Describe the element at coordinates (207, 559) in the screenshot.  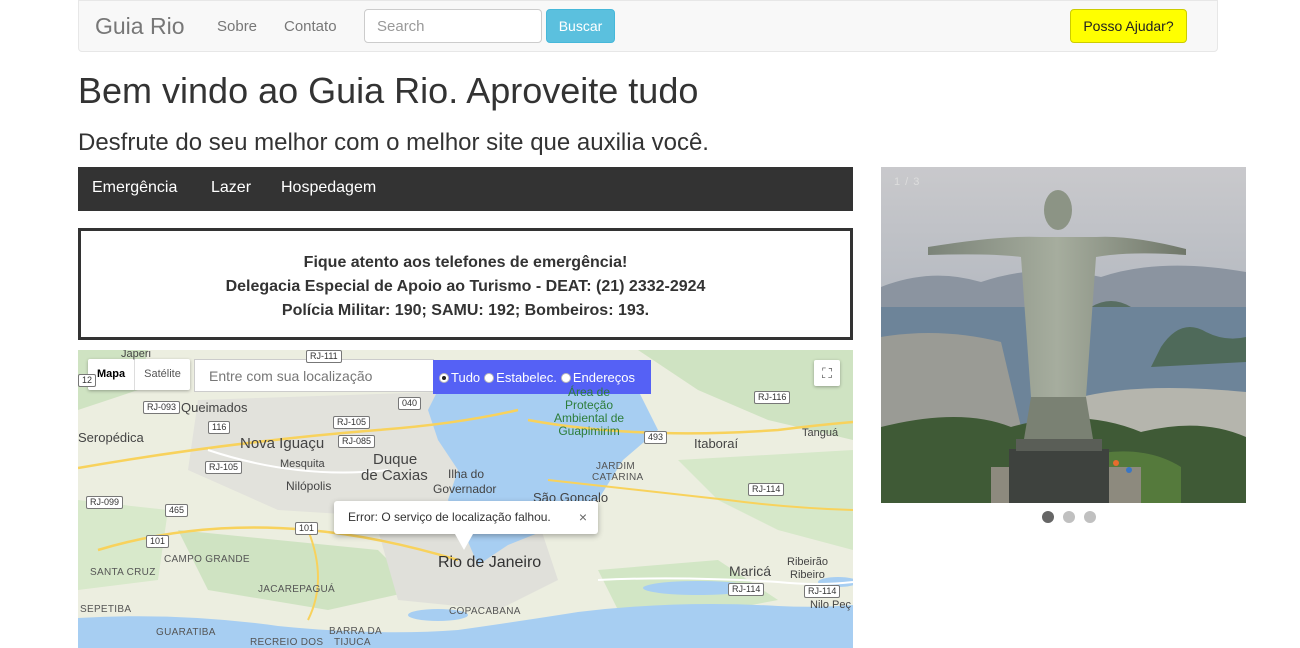
I see `map-label: CAMPO GRANDE` at that location.